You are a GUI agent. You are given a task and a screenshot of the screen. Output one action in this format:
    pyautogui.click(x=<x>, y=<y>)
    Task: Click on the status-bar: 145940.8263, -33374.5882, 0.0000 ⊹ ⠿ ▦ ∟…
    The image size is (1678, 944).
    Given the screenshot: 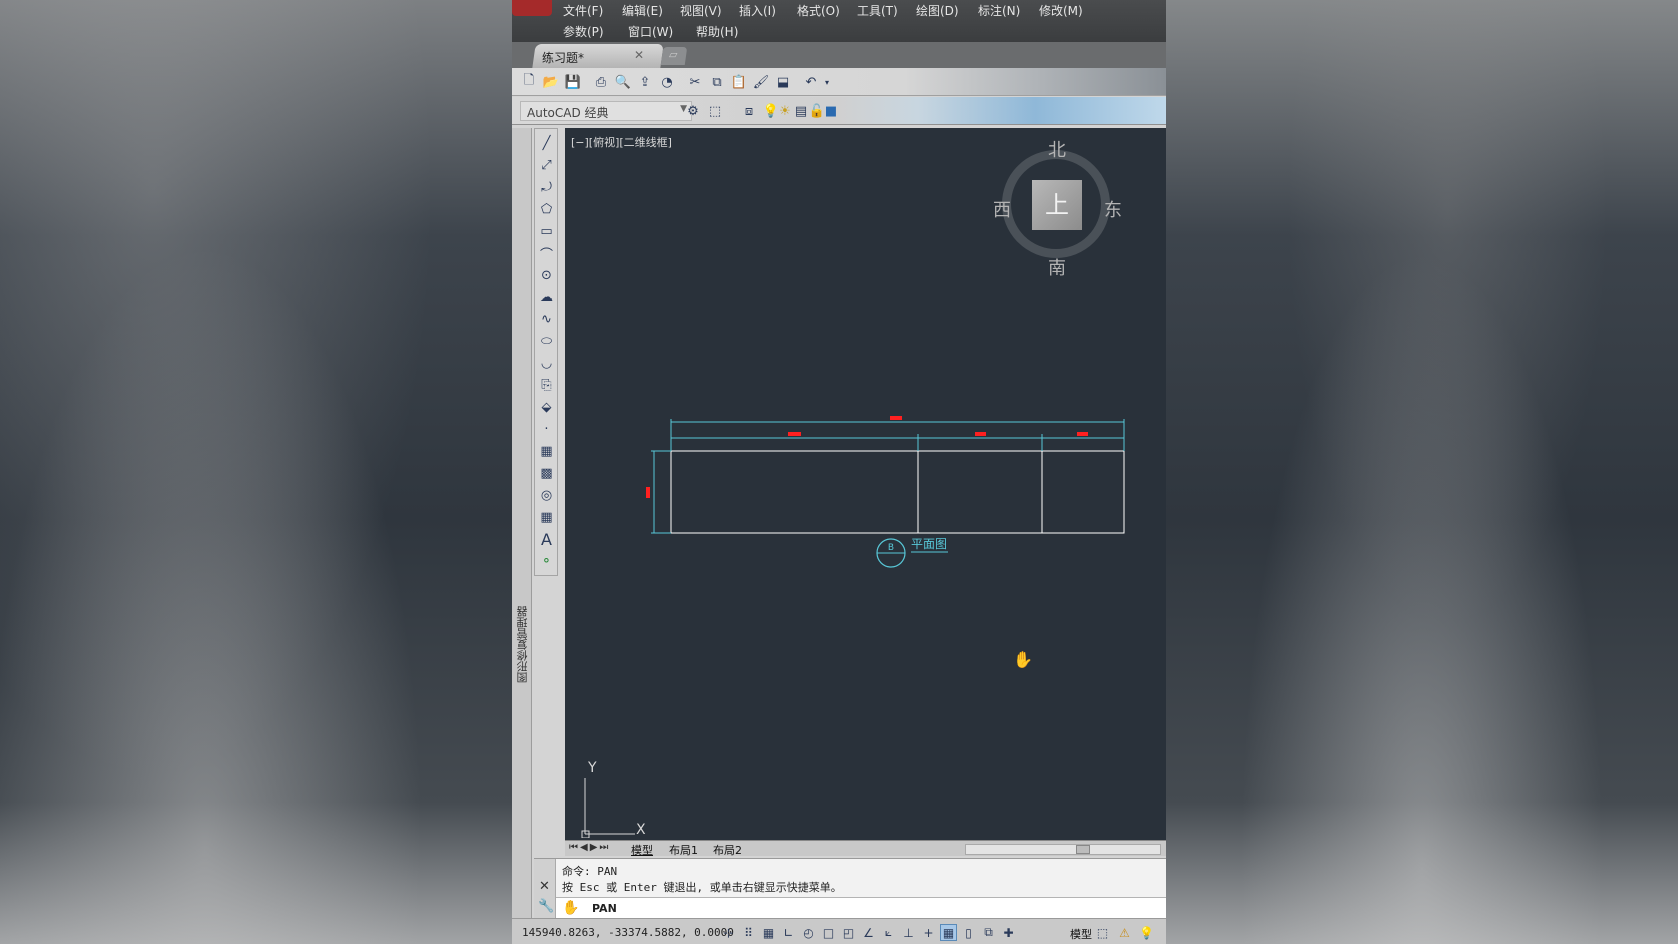 What is the action you would take?
    pyautogui.click(x=839, y=931)
    